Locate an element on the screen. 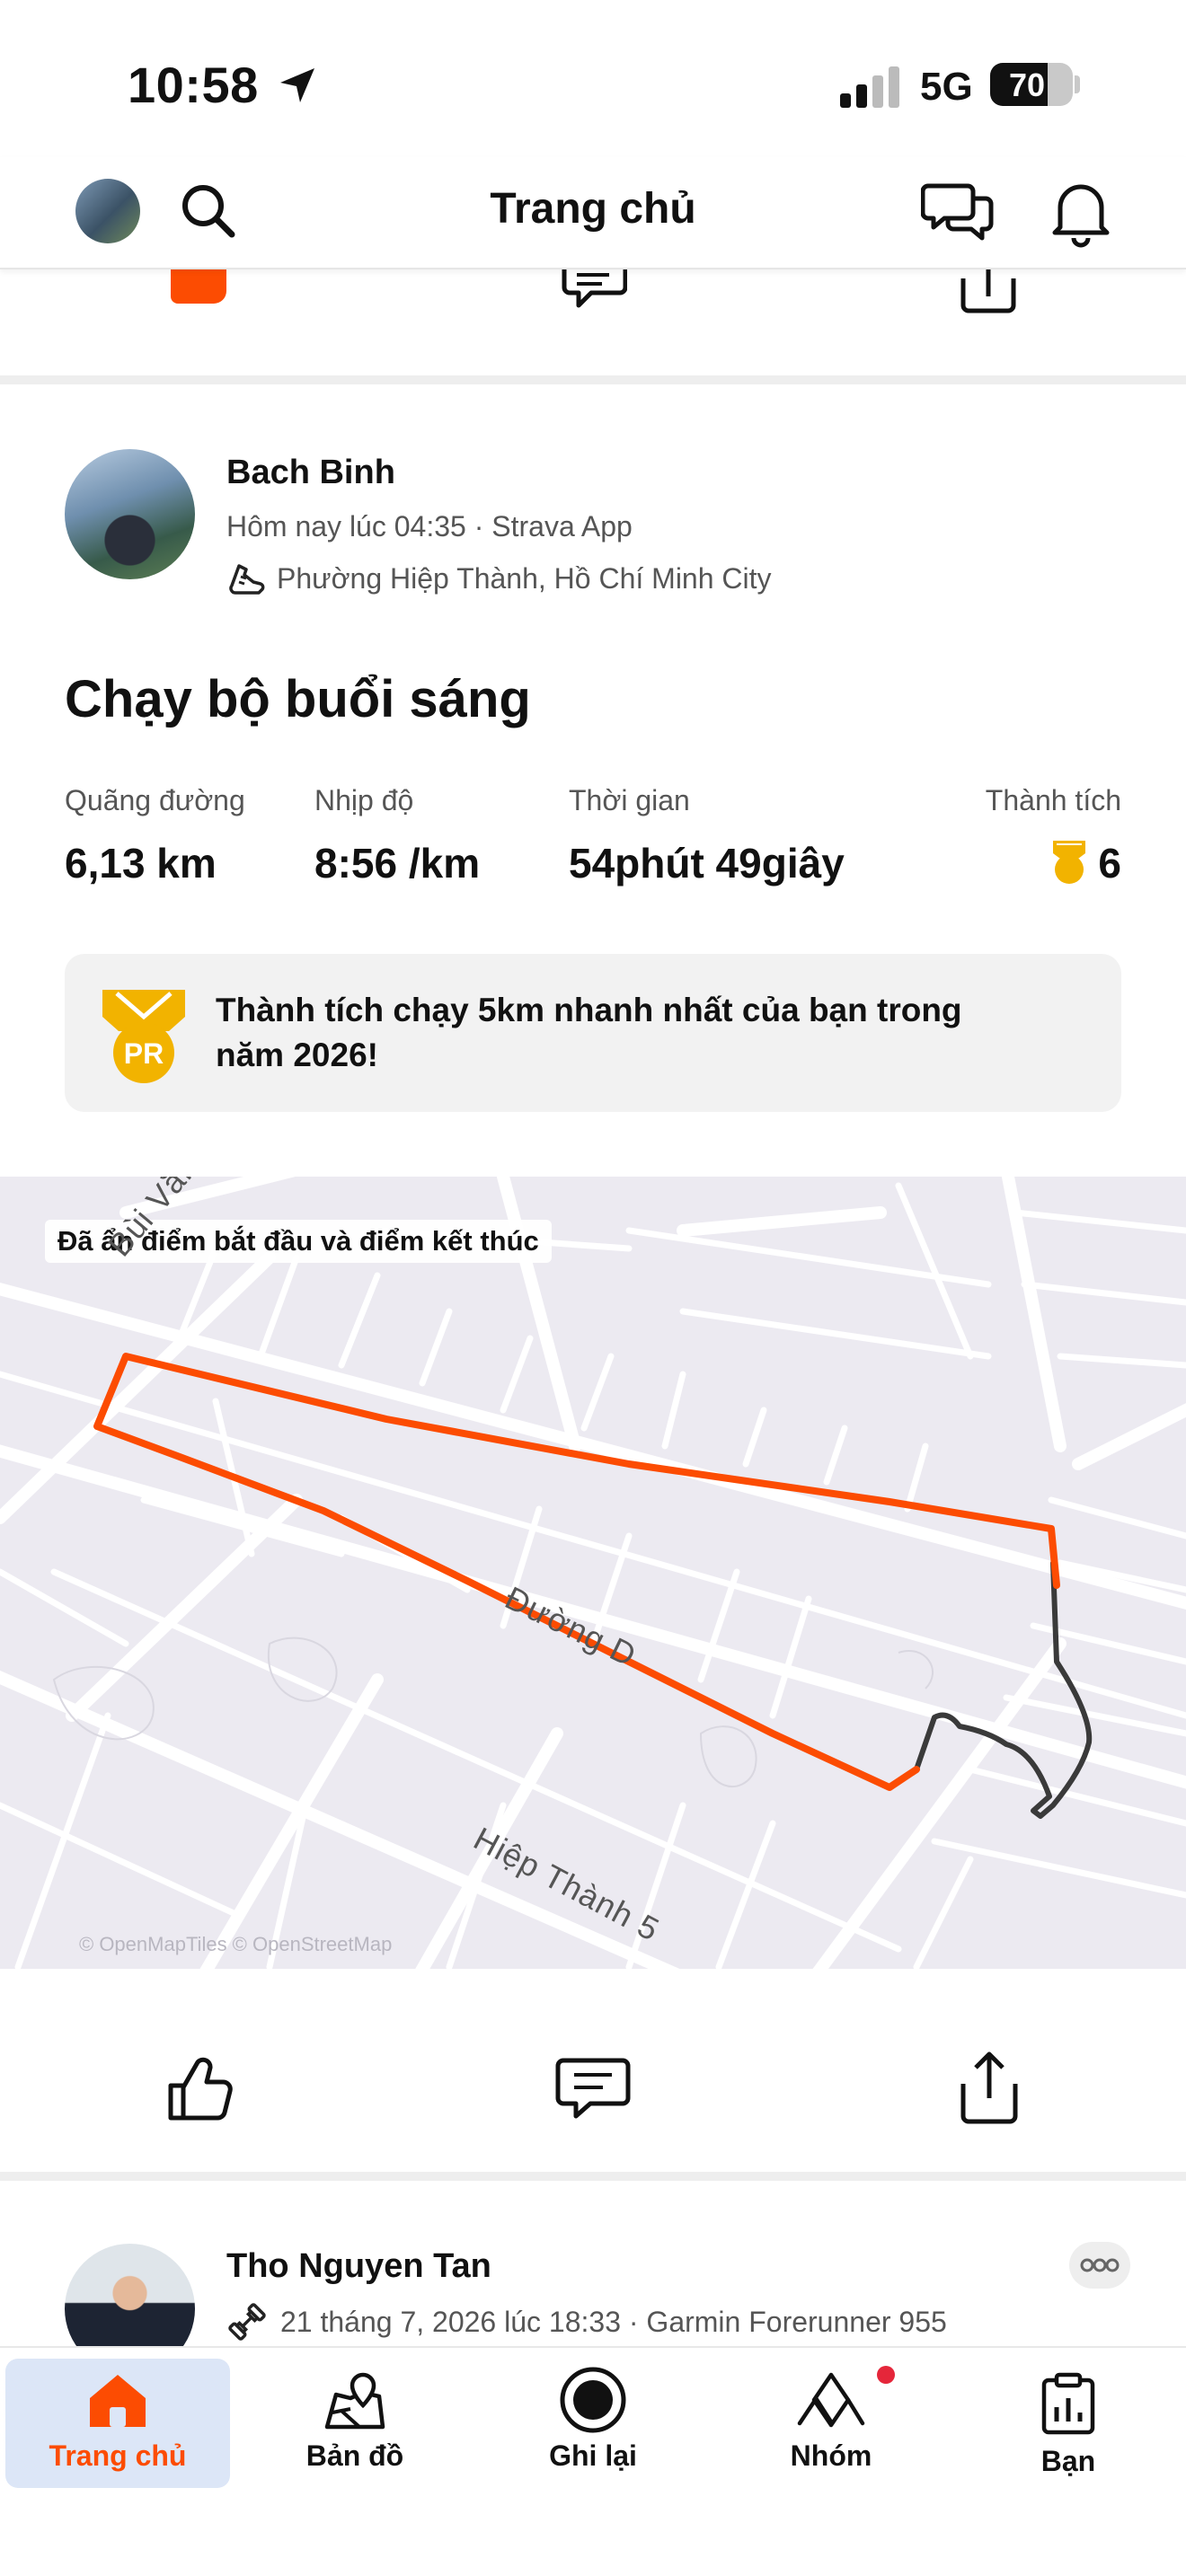 The image size is (1186, 2576). status-time: 10:58 is located at coordinates (193, 85).